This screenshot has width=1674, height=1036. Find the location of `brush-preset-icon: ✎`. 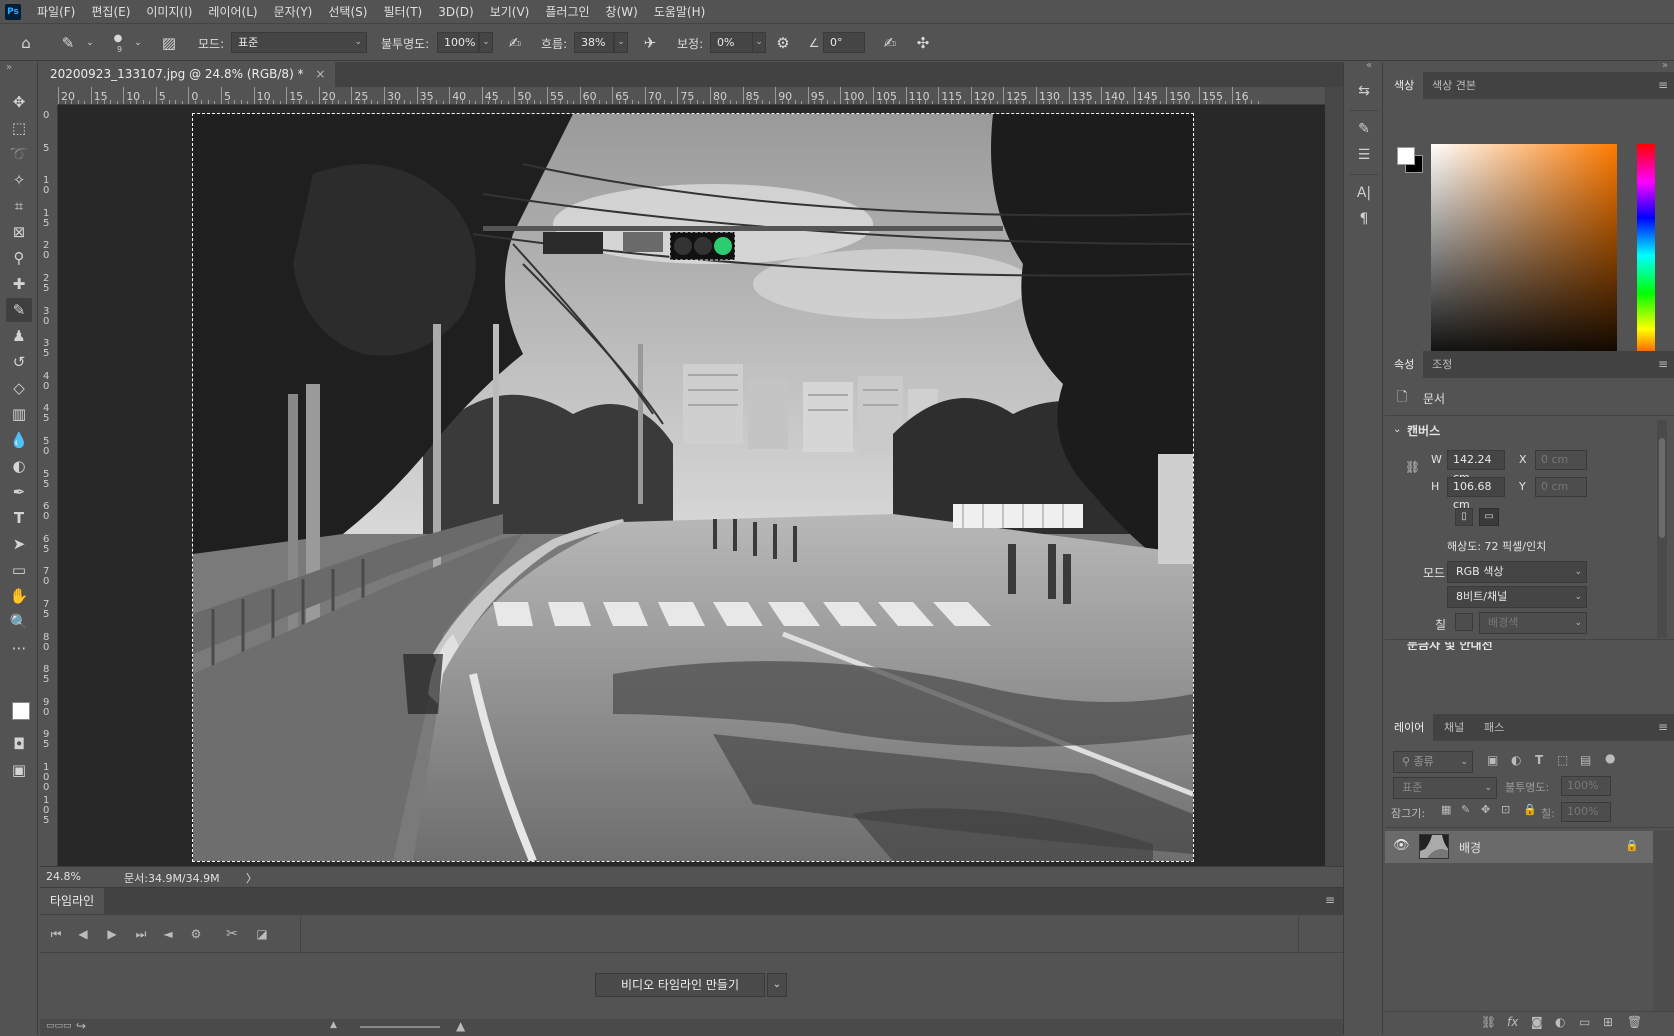

brush-preset-icon: ✎ is located at coordinates (68, 43).